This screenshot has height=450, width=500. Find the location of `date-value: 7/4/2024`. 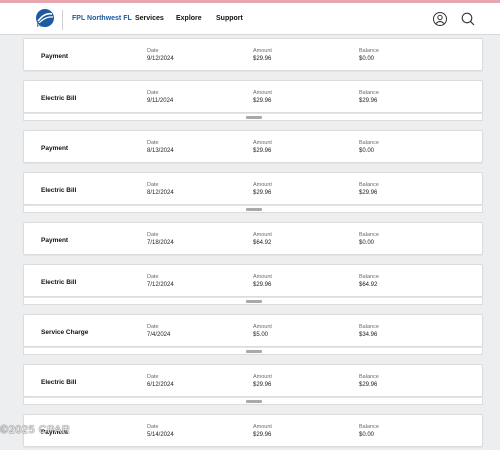

date-value: 7/4/2024 is located at coordinates (159, 335).